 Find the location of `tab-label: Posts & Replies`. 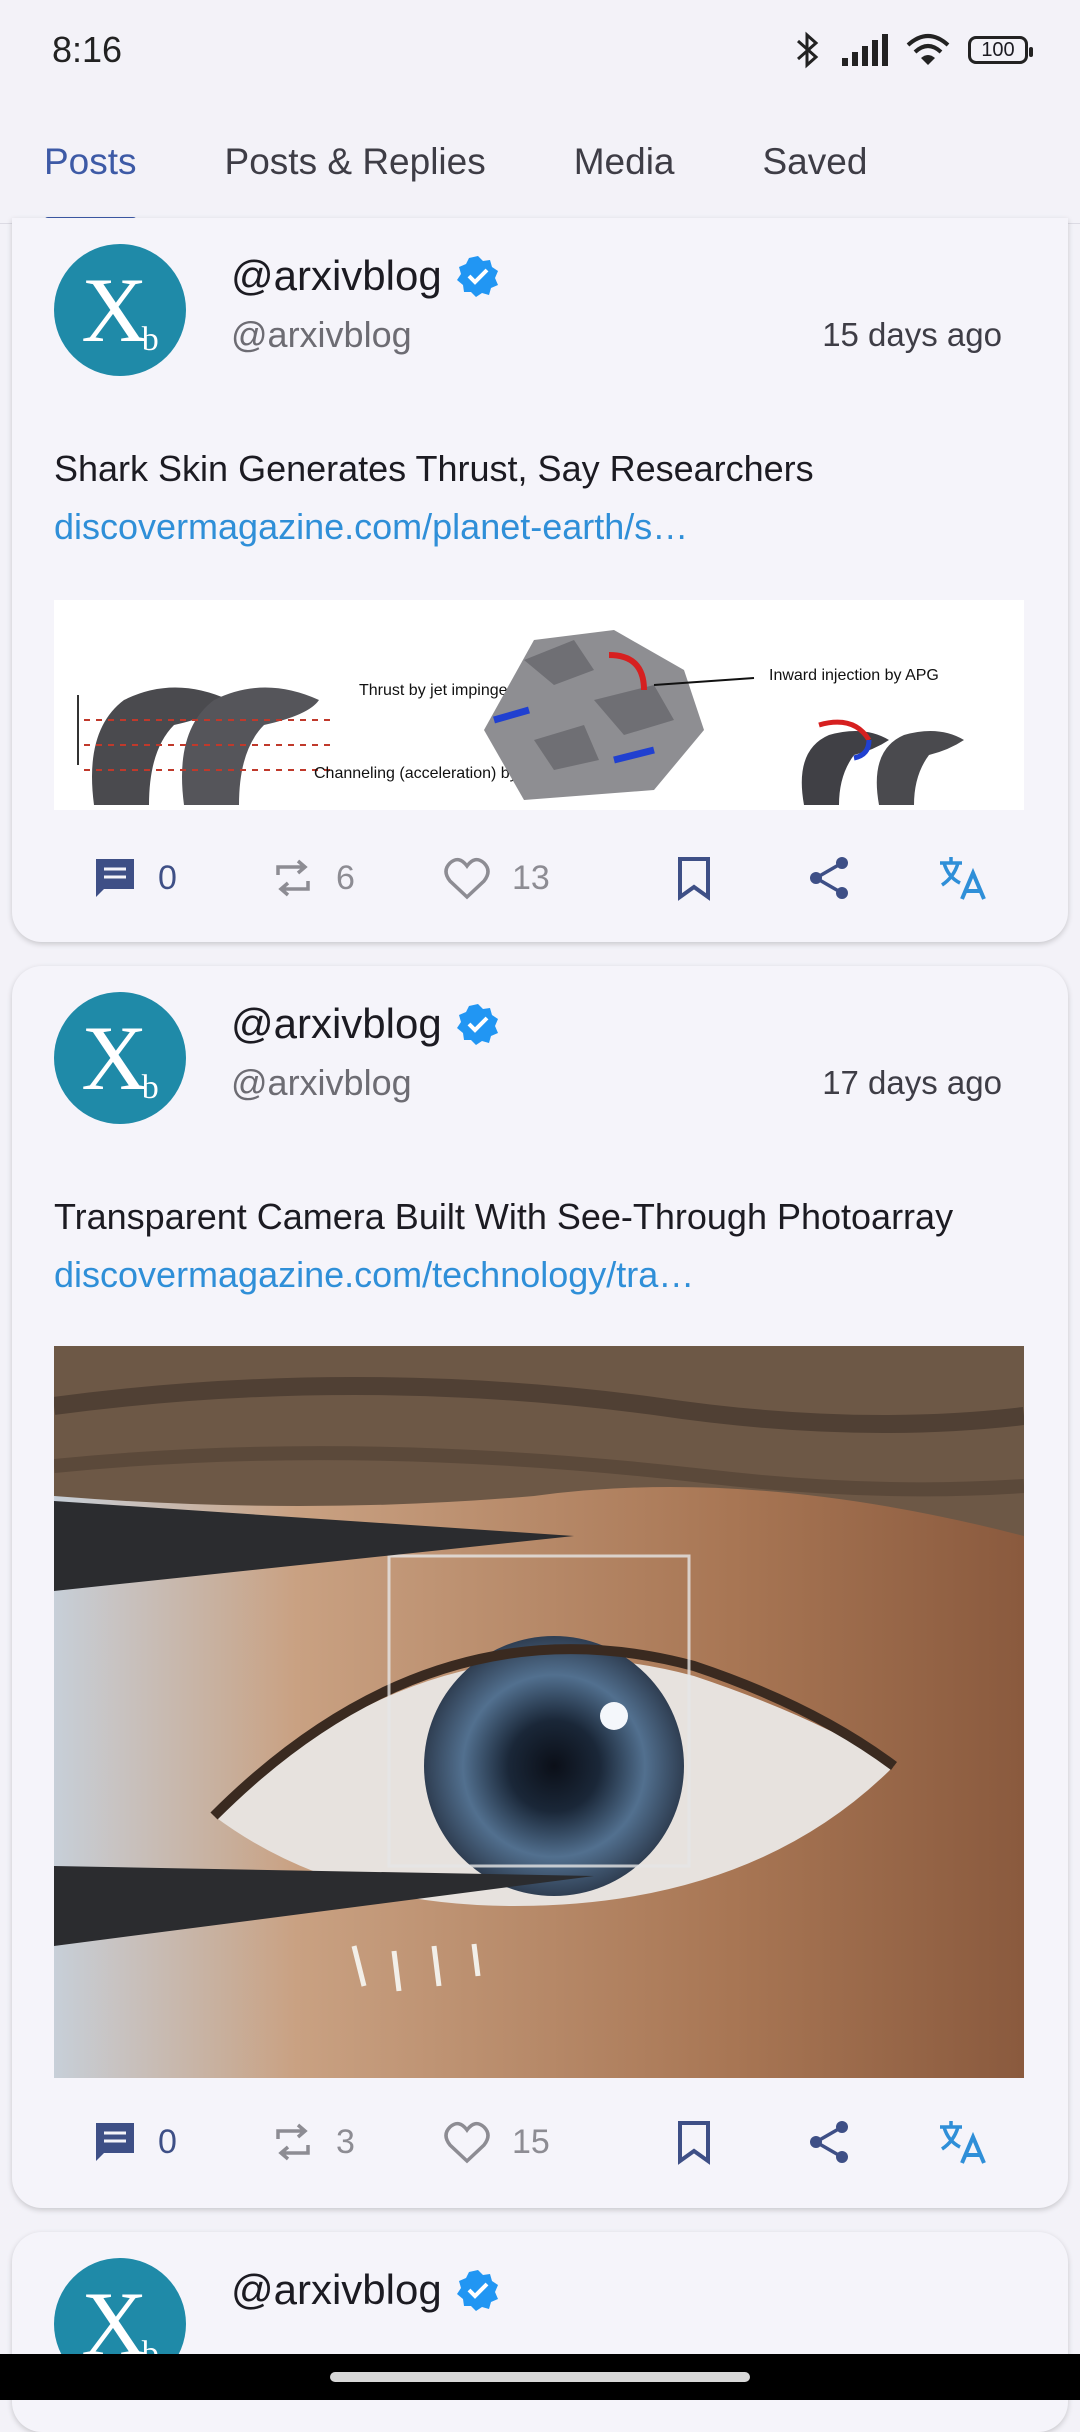

tab-label: Posts & Replies is located at coordinates (355, 161).